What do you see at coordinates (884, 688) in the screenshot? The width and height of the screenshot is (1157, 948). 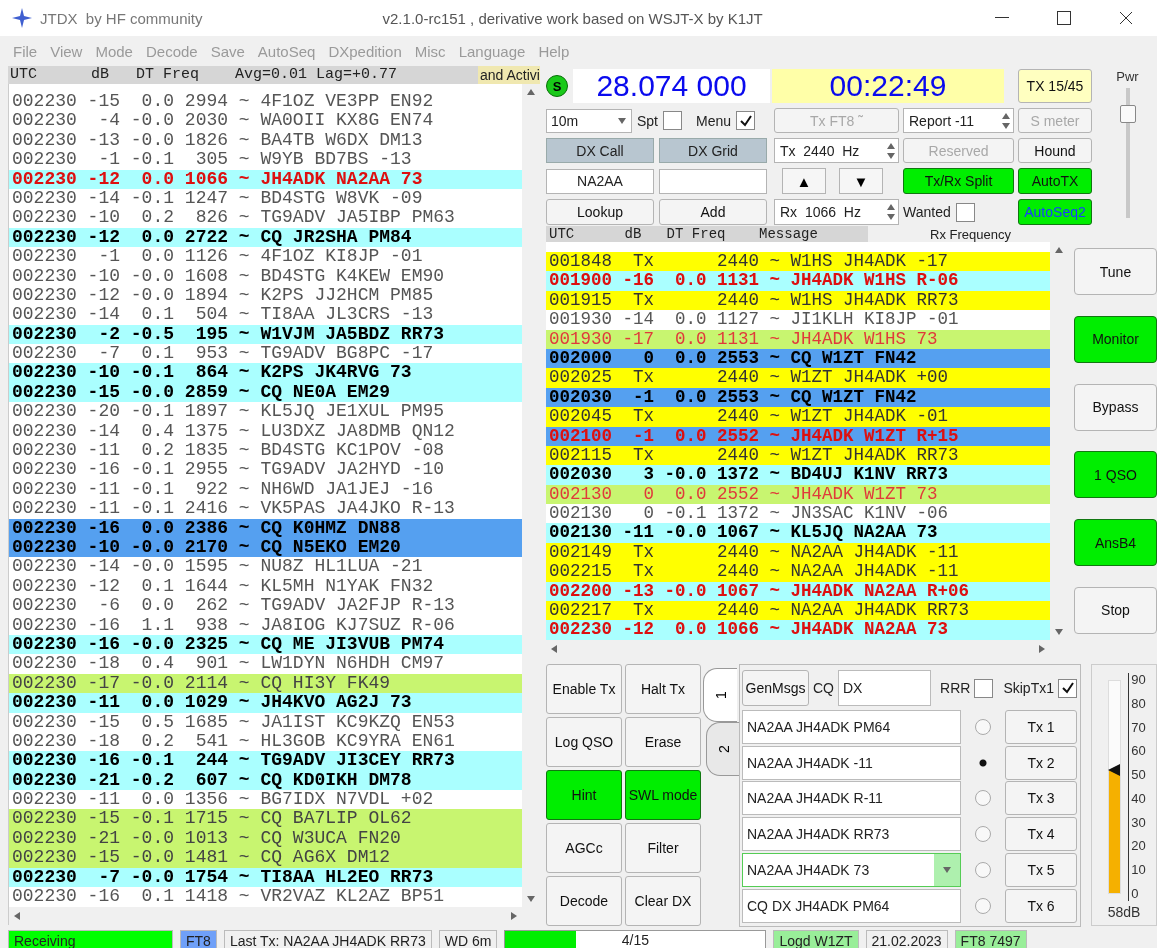 I see `cq-field: DX` at bounding box center [884, 688].